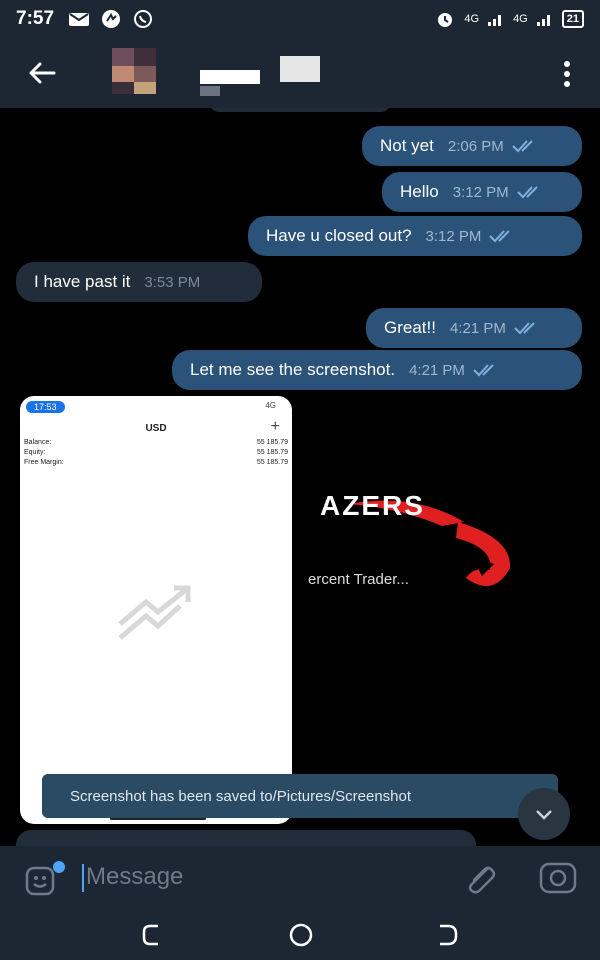 The height and width of the screenshot is (960, 600). What do you see at coordinates (407, 145) in the screenshot?
I see `message-text: Not yet` at bounding box center [407, 145].